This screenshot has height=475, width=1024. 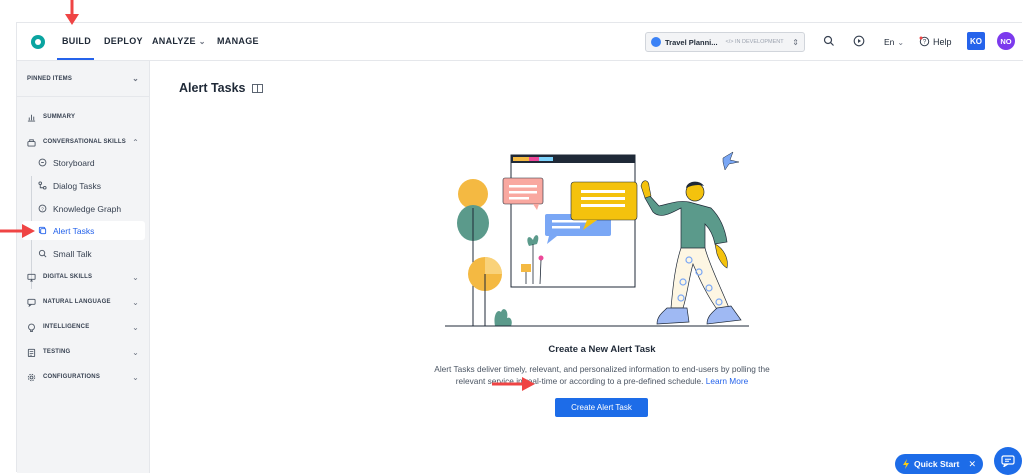 What do you see at coordinates (42, 230) in the screenshot?
I see `alert-tasks-icon` at bounding box center [42, 230].